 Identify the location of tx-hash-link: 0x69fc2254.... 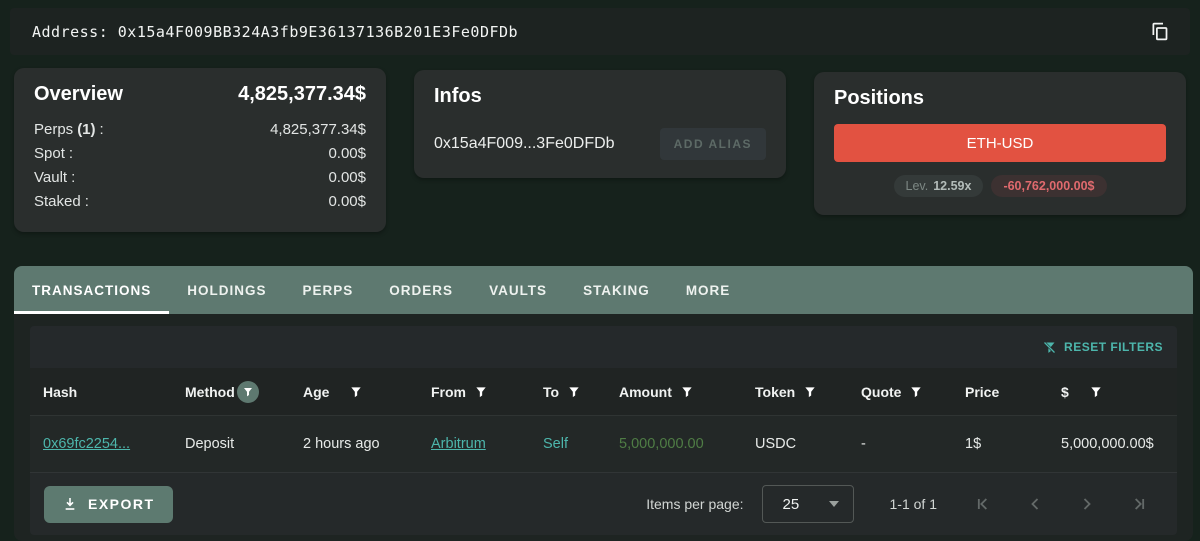
(86, 444).